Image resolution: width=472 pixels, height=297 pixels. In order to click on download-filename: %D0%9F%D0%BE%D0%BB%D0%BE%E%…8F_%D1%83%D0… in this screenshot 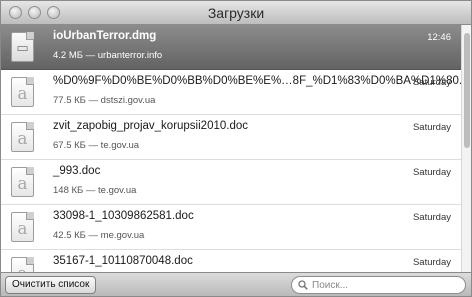, I will do `click(258, 81)`.